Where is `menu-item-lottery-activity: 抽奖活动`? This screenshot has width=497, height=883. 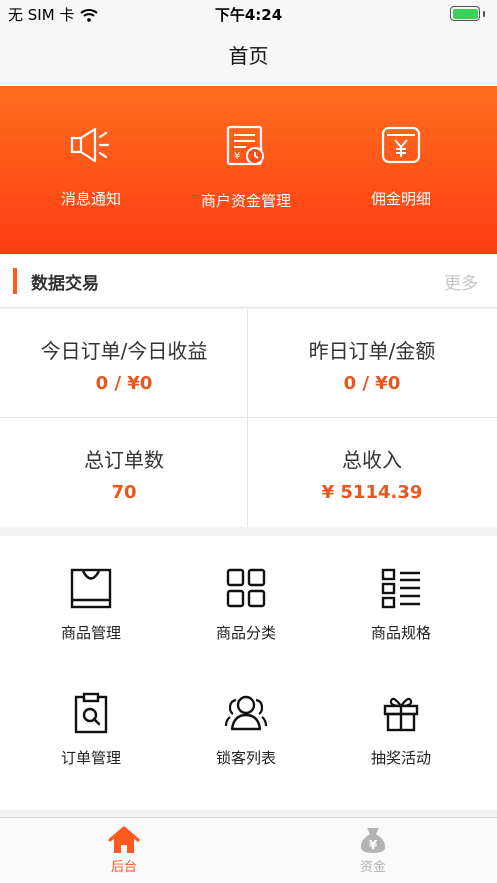 menu-item-lottery-activity: 抽奖活动 is located at coordinates (401, 721).